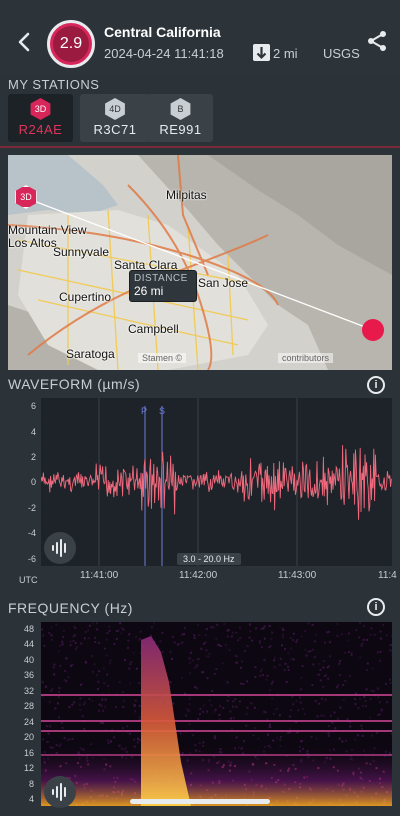  I want to click on back-arrow-icon, so click(24, 42).